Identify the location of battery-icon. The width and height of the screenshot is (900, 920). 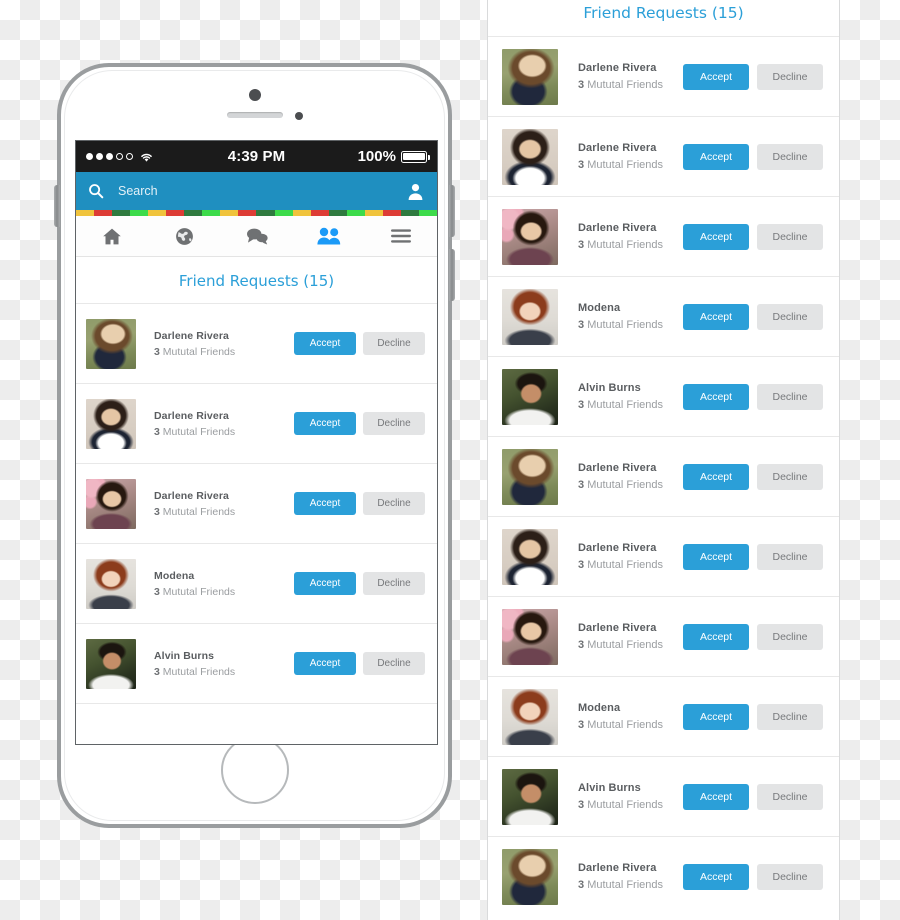
(415, 156).